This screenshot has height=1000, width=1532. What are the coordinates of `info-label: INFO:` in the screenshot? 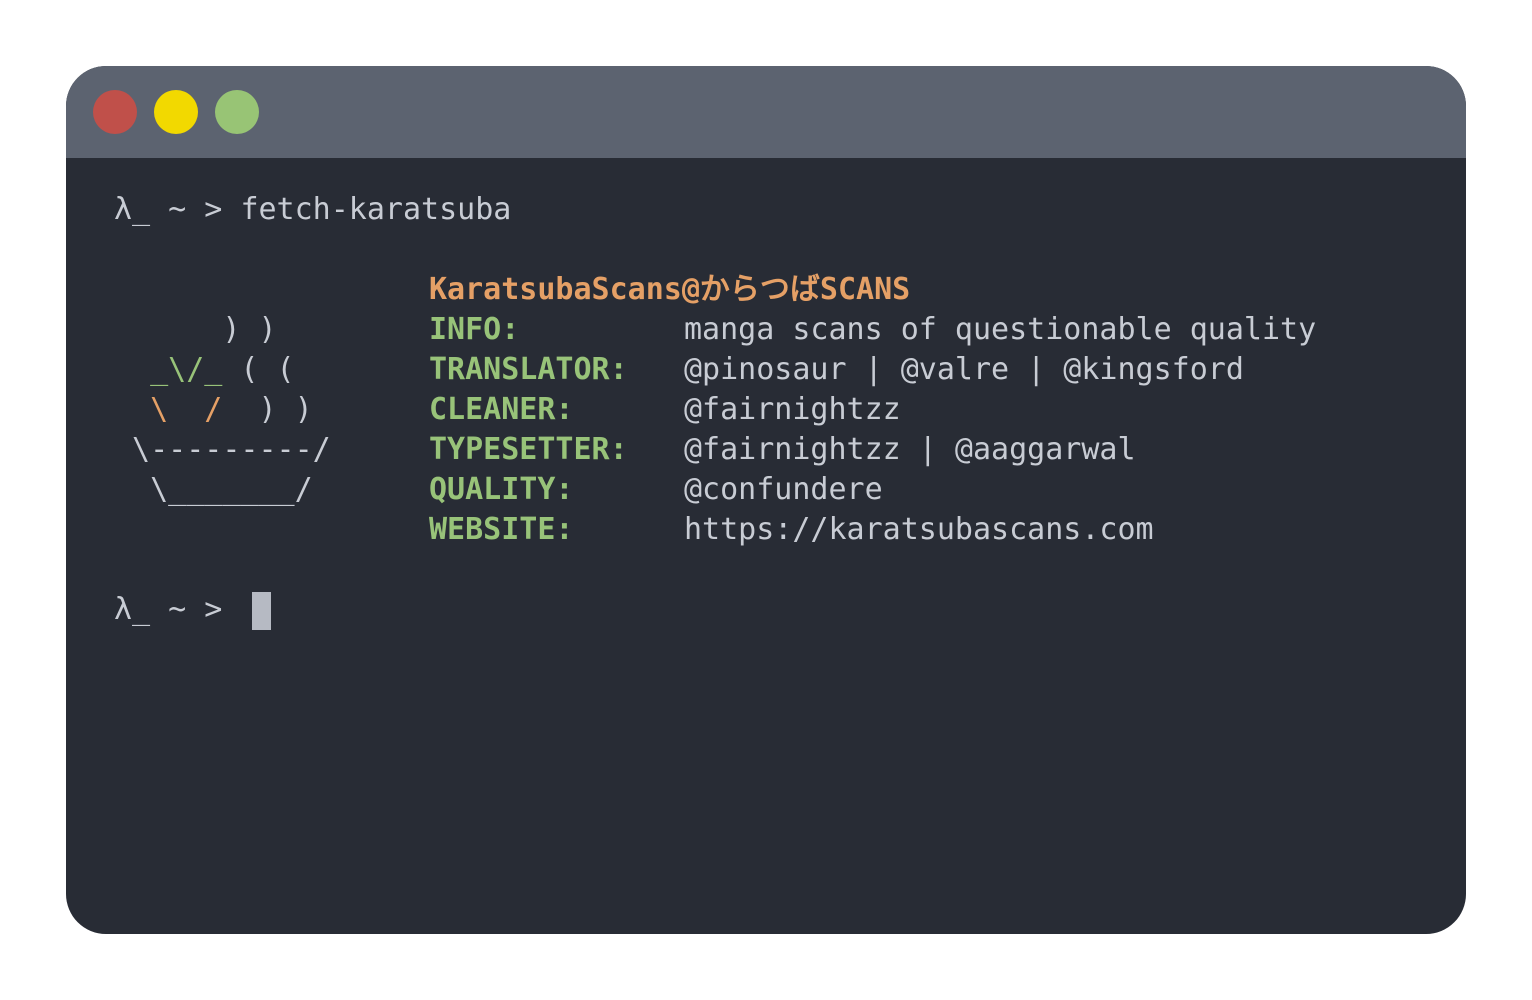 It's located at (474, 329).